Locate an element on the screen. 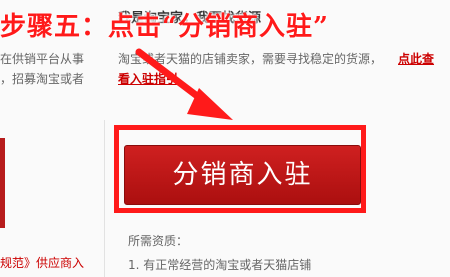 Image resolution: width=450 pixels, height=277 pixels. view-guide-link: 点此查 is located at coordinates (416, 59).